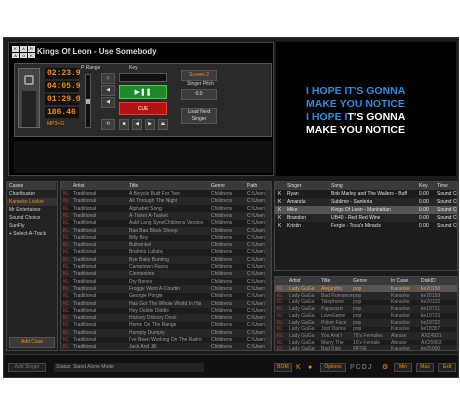 The width and height of the screenshot is (460, 416). I want to click on maximize-button: Max, so click(425, 367).